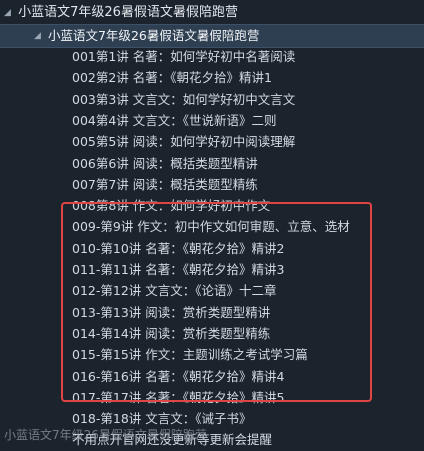 The image size is (424, 451). Describe the element at coordinates (178, 398) in the screenshot. I see `tree-item-17: 017-第17讲 名著：《朝花夕拾》精讲5` at that location.